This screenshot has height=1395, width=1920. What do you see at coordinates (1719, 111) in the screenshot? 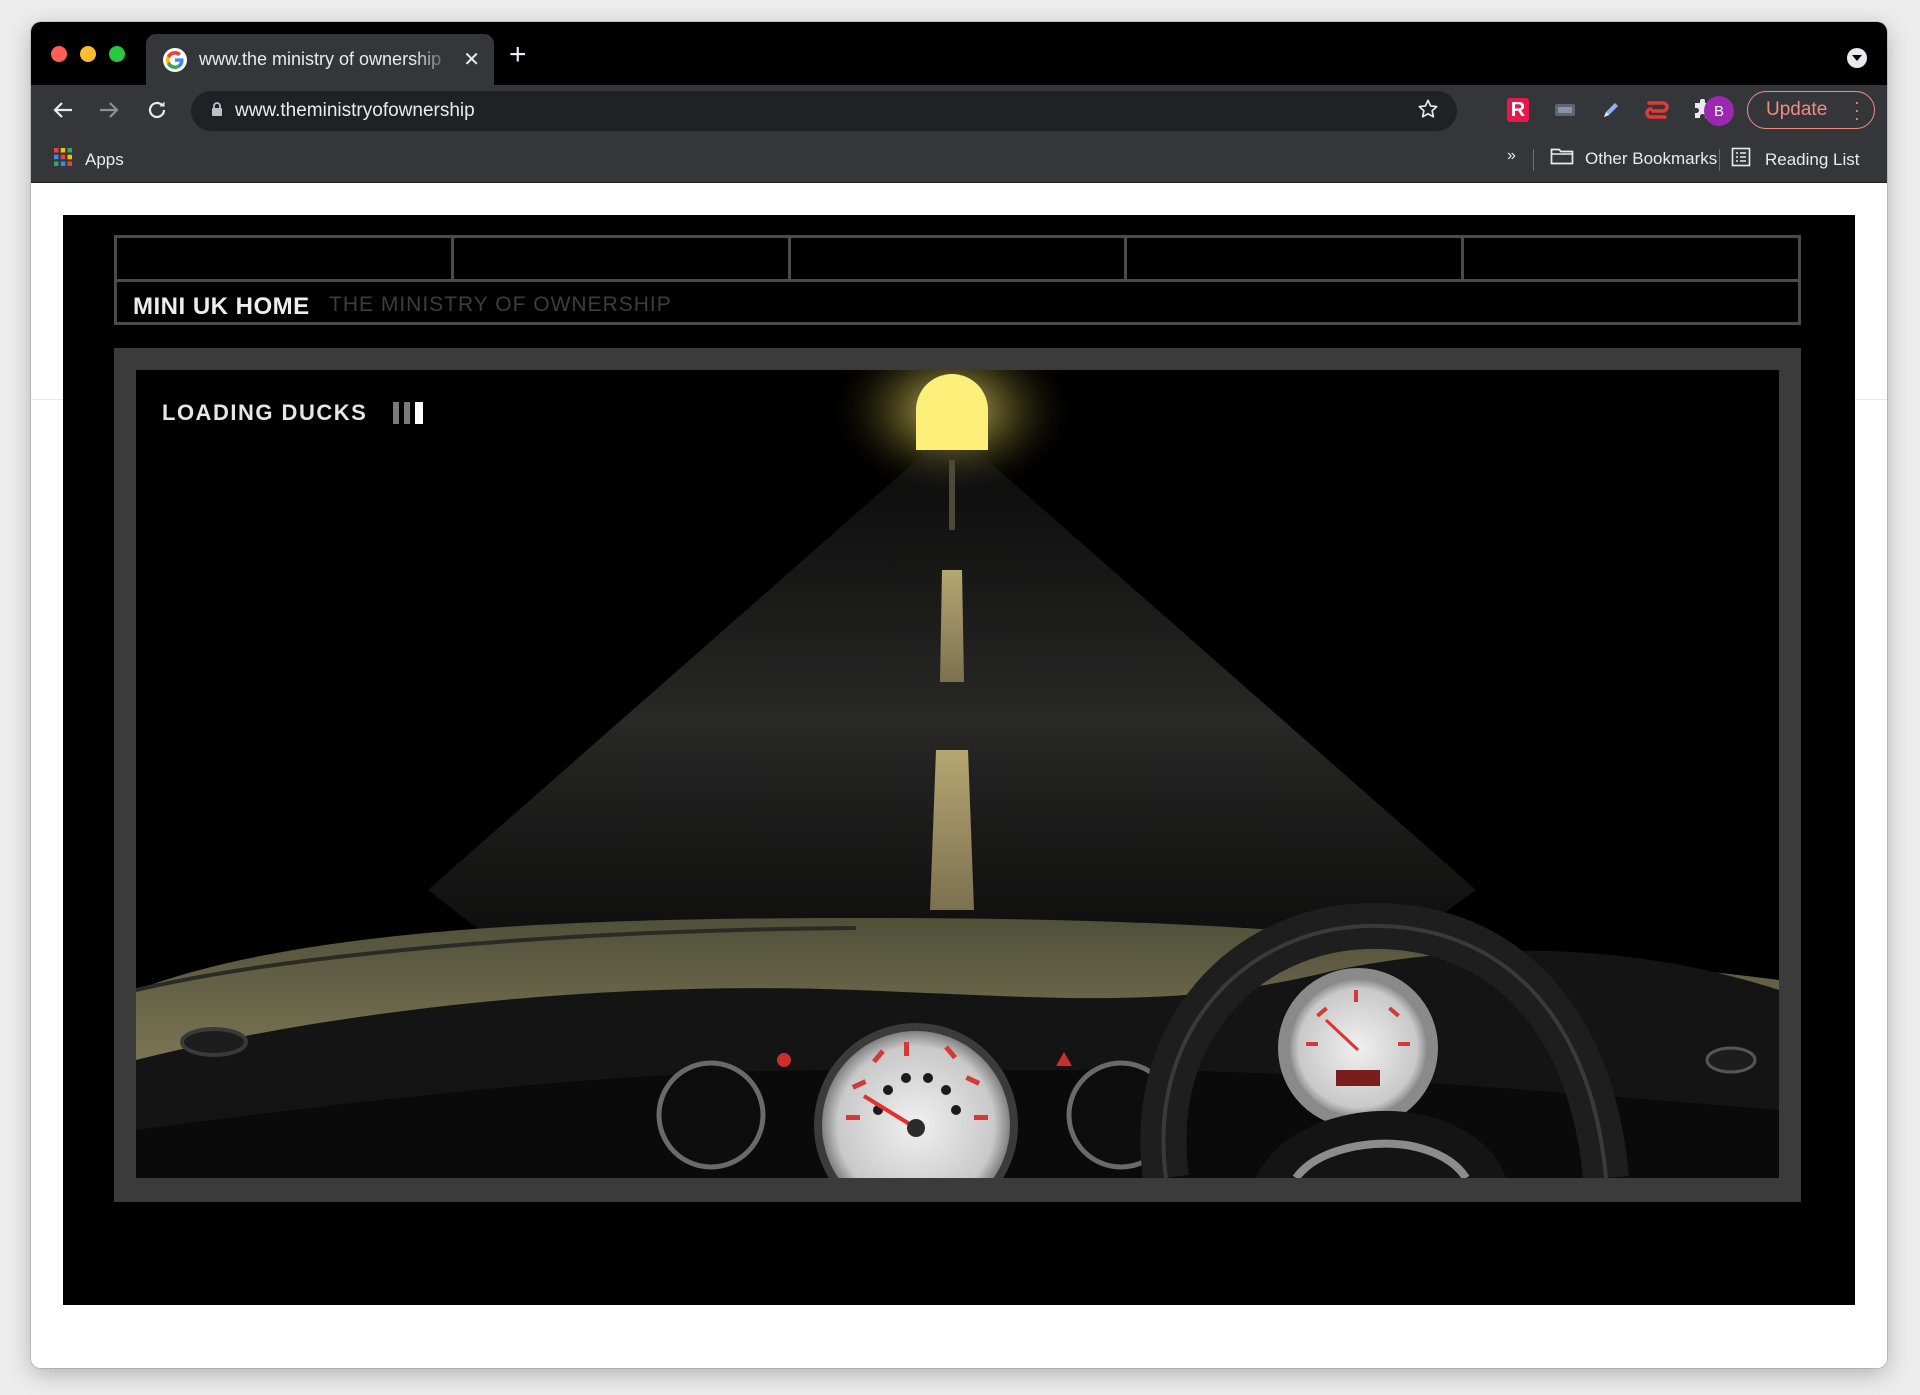
I see `profile-avatar: B` at bounding box center [1719, 111].